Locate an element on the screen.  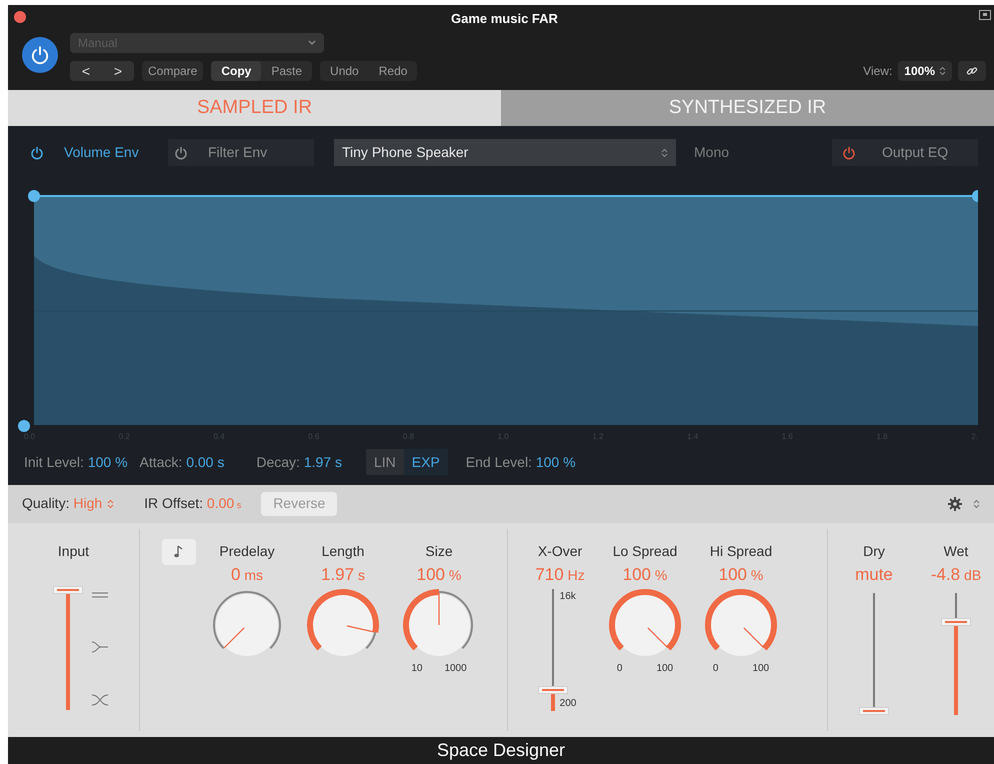
music-note-icon is located at coordinates (179, 551).